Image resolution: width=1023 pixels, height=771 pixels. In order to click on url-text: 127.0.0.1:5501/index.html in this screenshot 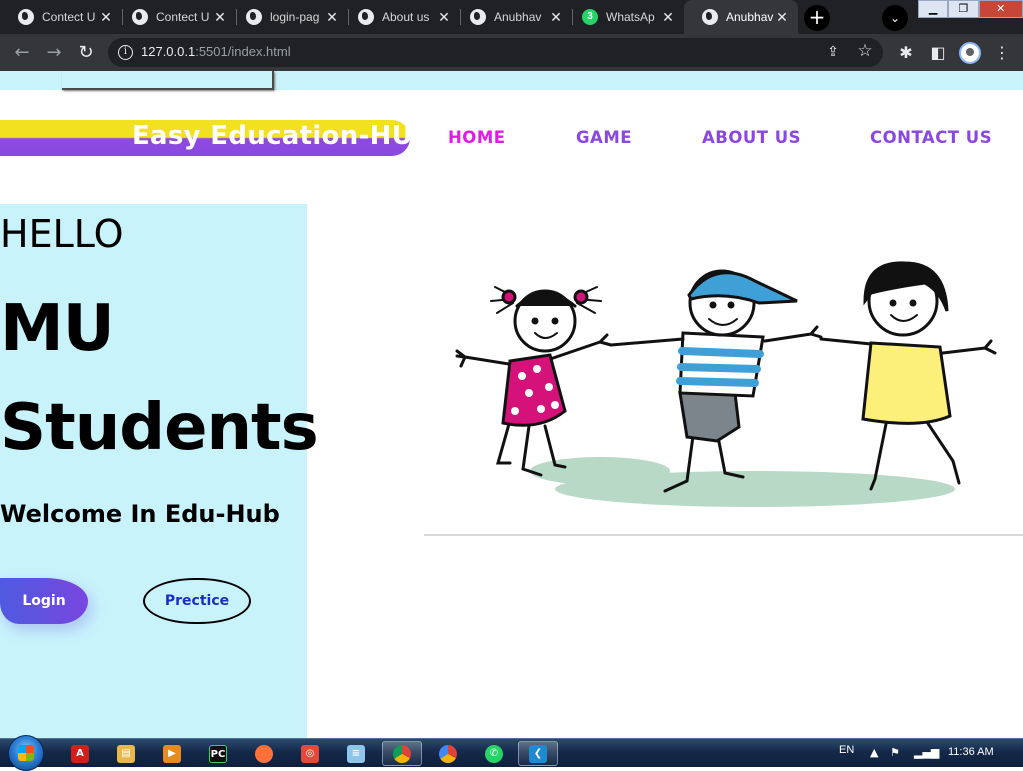, I will do `click(216, 51)`.